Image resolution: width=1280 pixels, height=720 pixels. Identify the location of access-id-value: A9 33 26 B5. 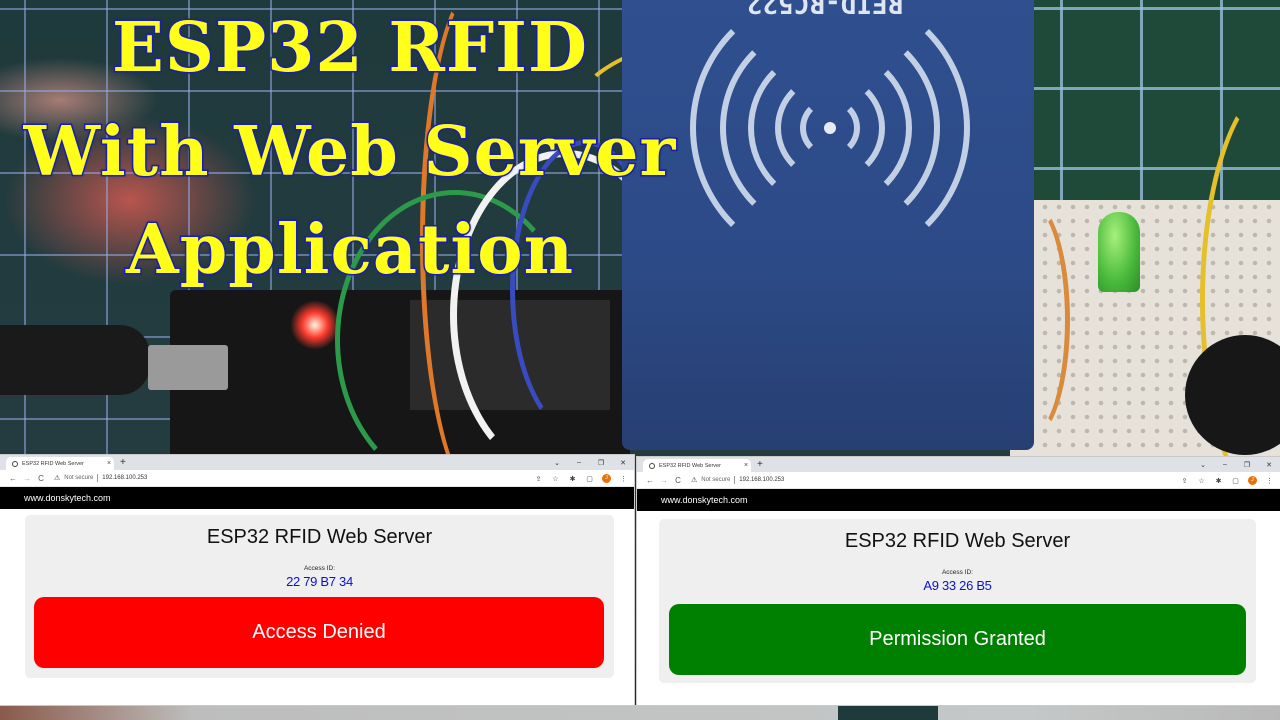
(957, 585).